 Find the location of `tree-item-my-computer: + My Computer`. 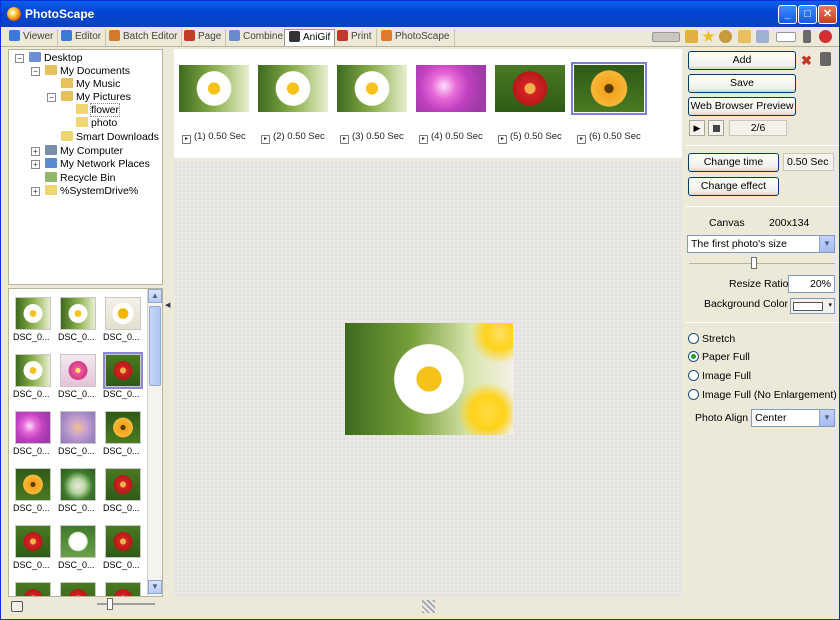

tree-item-my-computer: + My Computer is located at coordinates (77, 151).